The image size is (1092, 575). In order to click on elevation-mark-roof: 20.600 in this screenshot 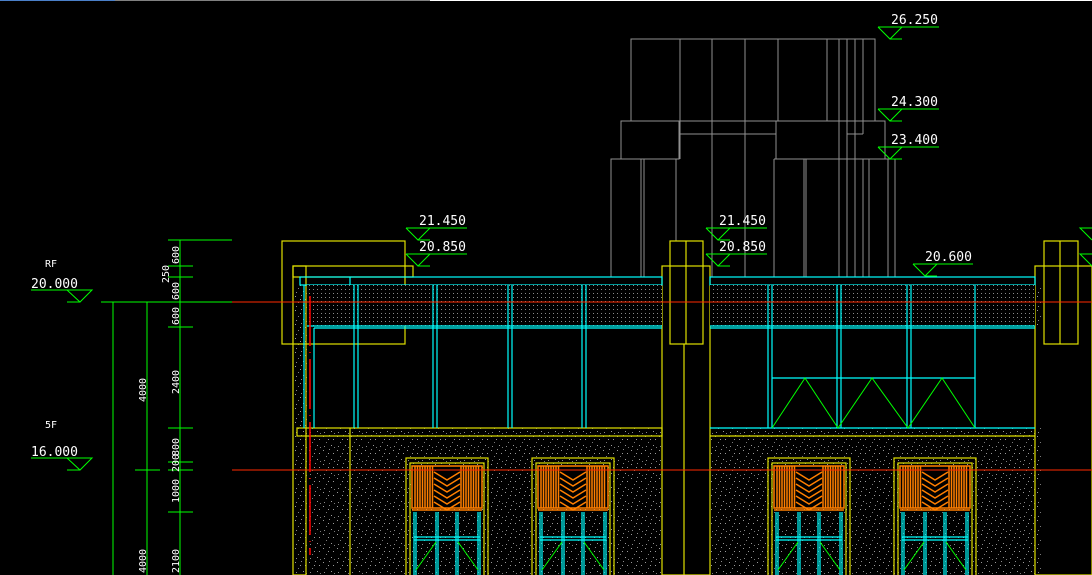, I will do `click(942, 263)`.